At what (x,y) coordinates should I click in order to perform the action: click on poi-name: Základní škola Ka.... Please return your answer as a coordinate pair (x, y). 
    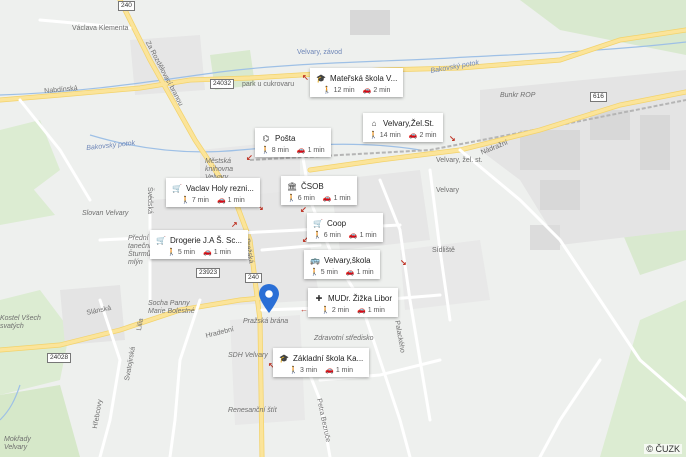
    Looking at the image, I should click on (328, 358).